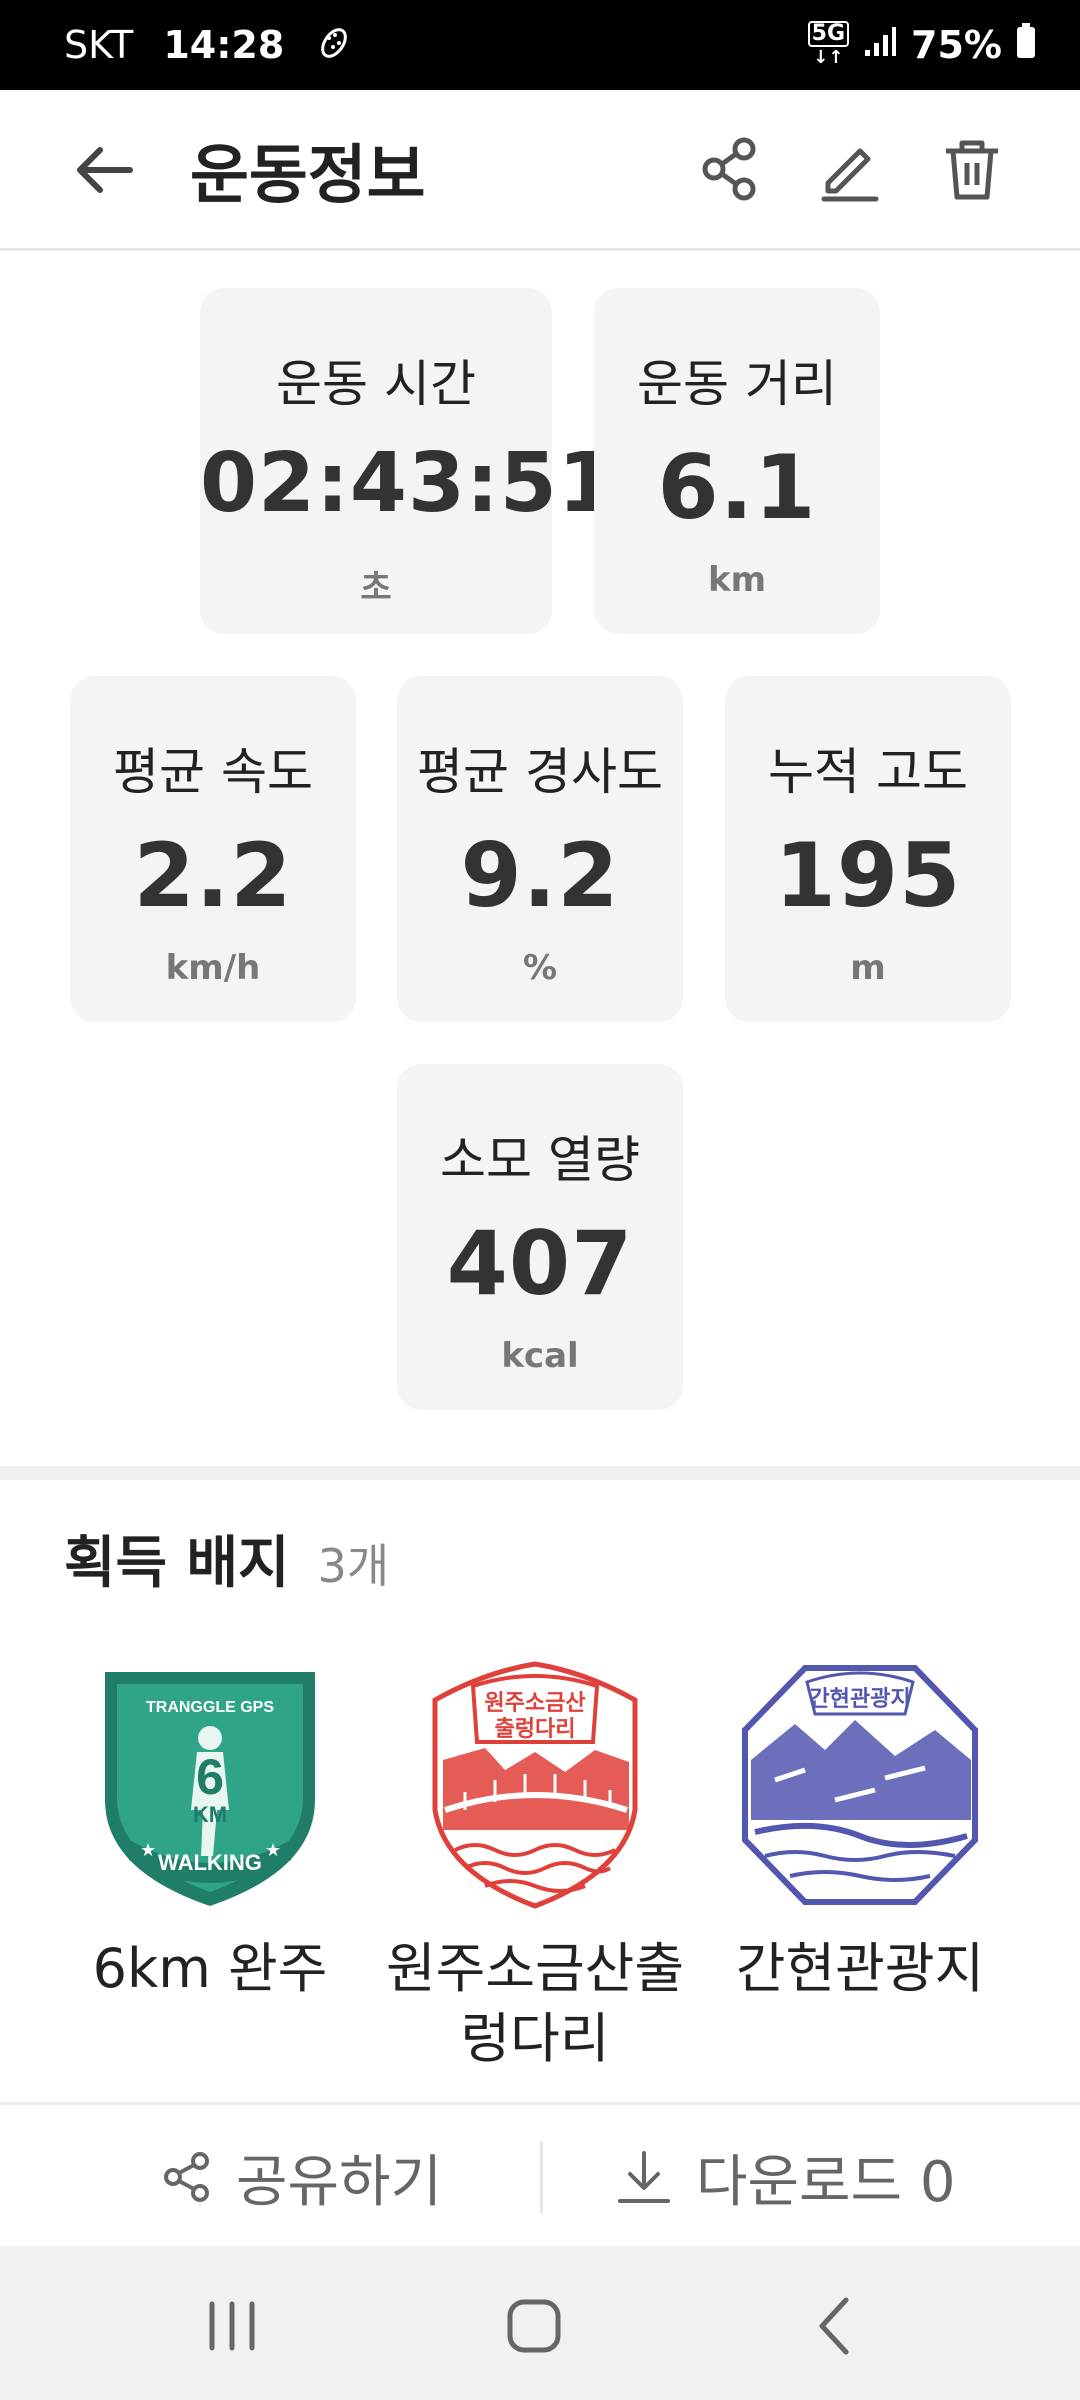 This screenshot has height=2400, width=1080. Describe the element at coordinates (540, 1356) in the screenshot. I see `stat-unit: kcal` at that location.